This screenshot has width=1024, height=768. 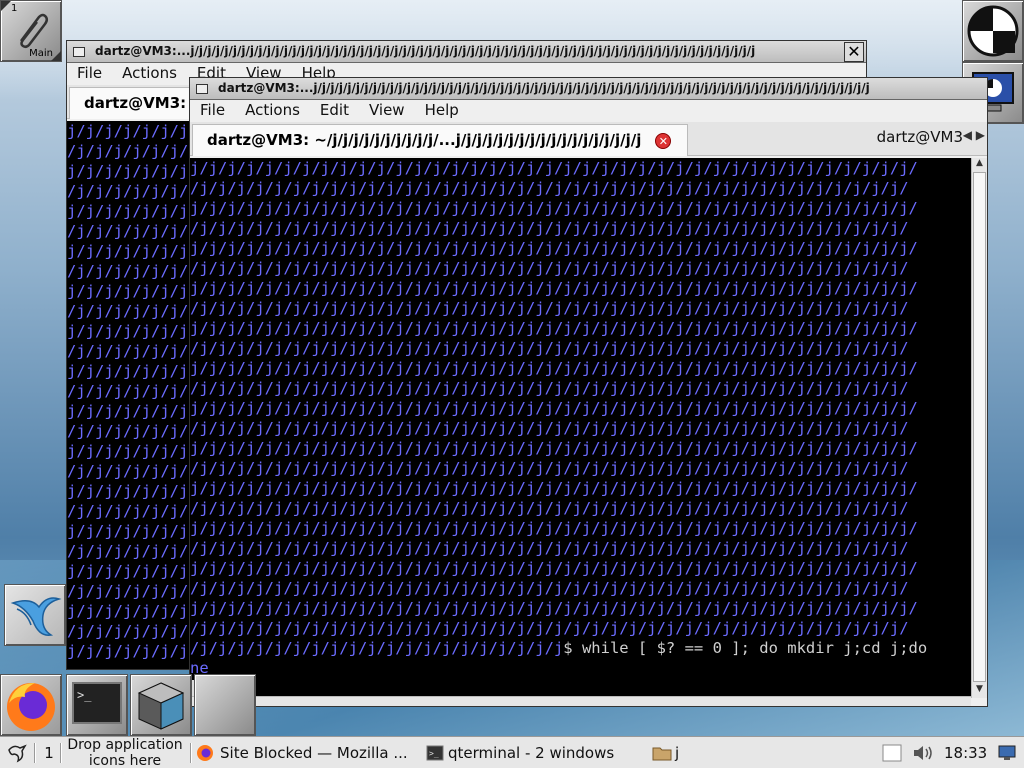 I want to click on volume-button, so click(x=926, y=752).